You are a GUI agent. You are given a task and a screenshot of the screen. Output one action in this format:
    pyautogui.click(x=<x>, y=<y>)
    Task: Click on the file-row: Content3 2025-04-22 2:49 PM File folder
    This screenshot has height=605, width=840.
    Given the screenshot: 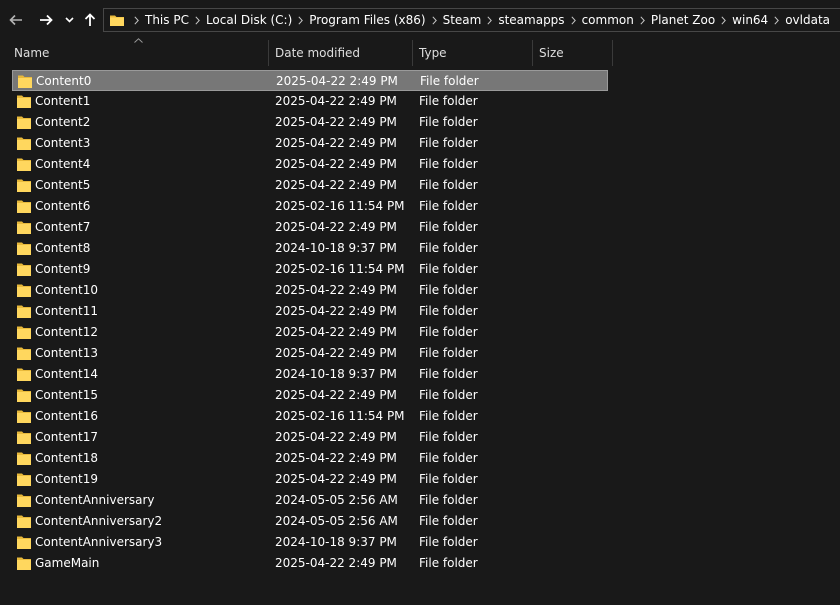 What is the action you would take?
    pyautogui.click(x=310, y=143)
    